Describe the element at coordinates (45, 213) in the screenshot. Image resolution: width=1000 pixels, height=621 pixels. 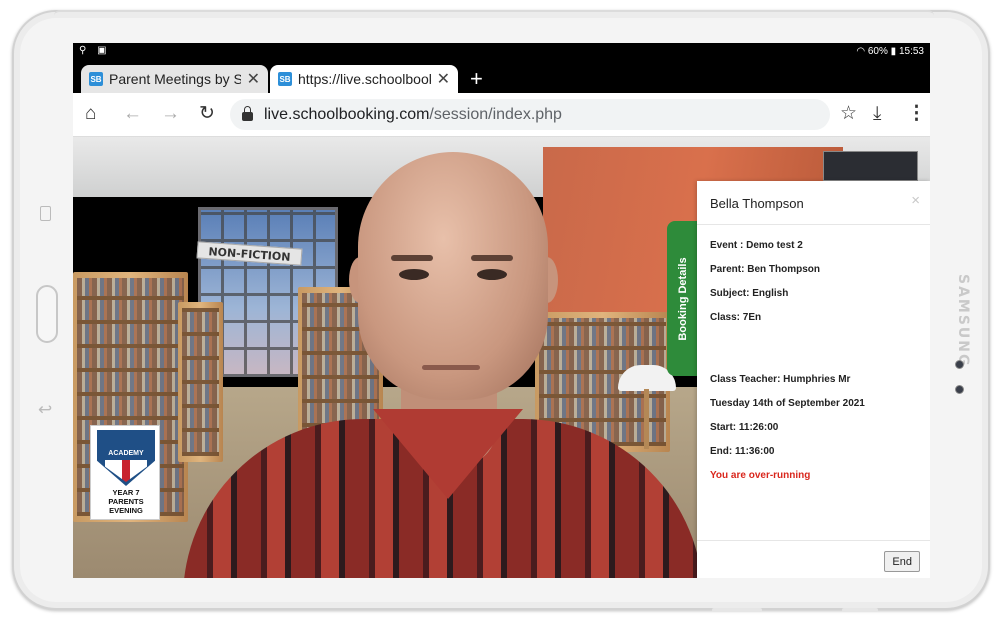
I see `recent-apps-icon` at that location.